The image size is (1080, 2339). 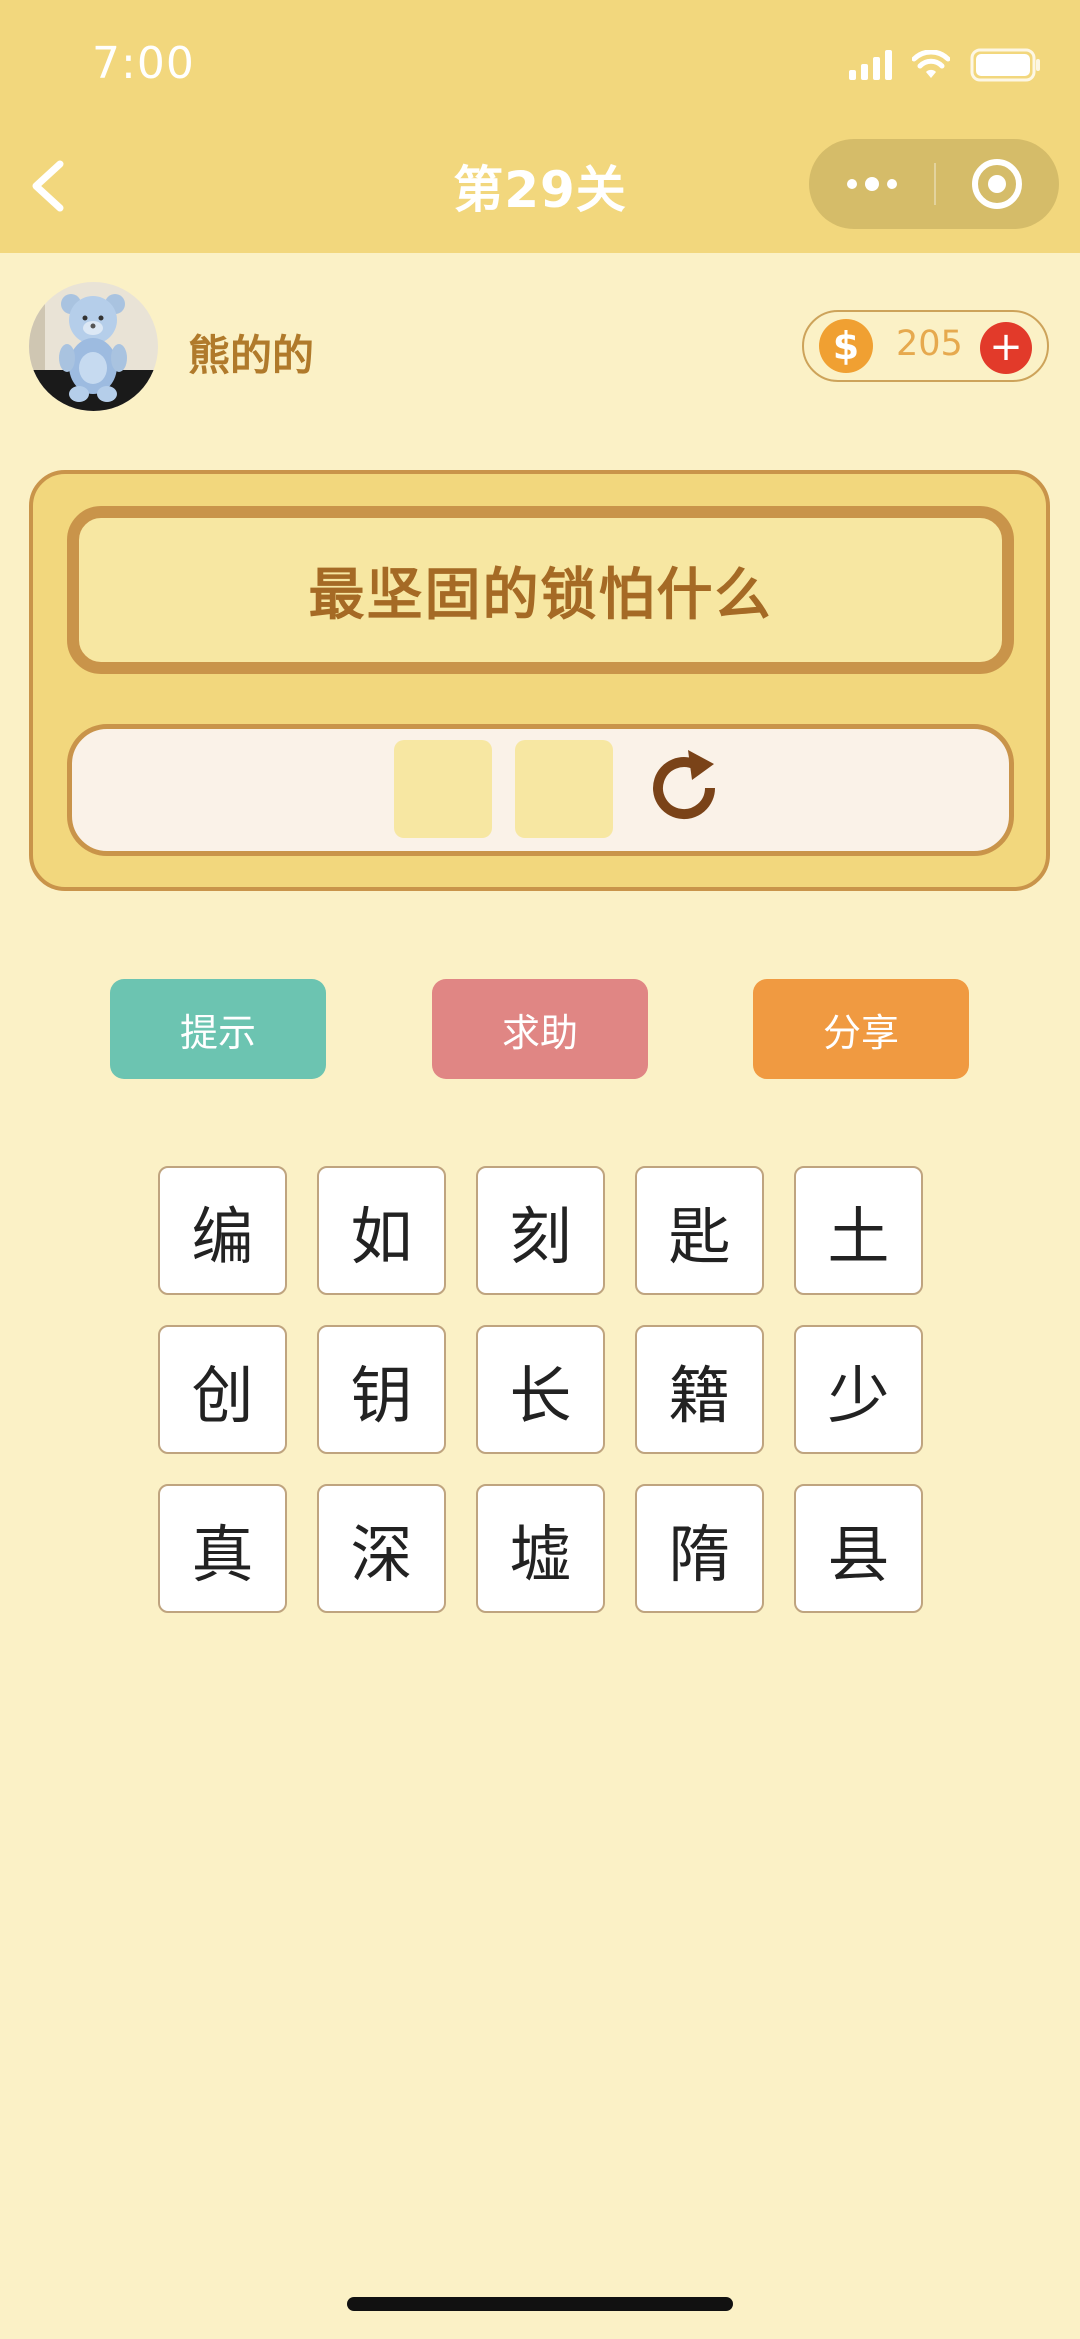 I want to click on status-time: 7:00, so click(x=143, y=63).